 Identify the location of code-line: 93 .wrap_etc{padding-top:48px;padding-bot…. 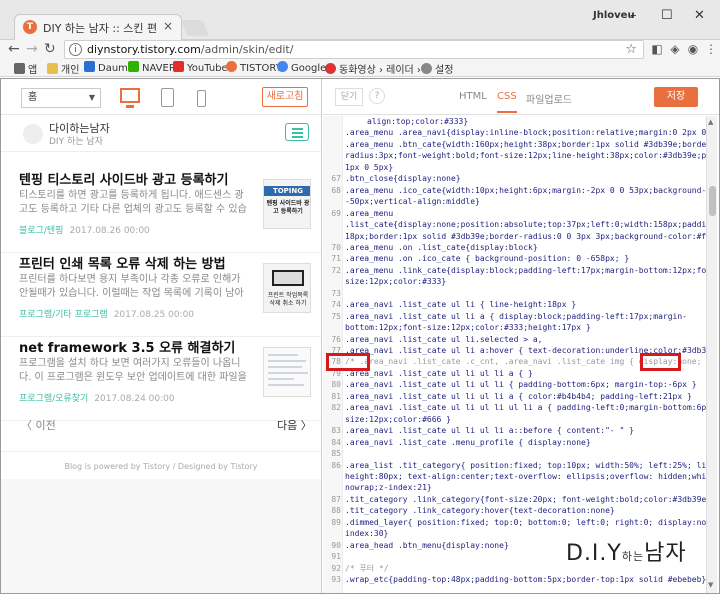
(514, 579).